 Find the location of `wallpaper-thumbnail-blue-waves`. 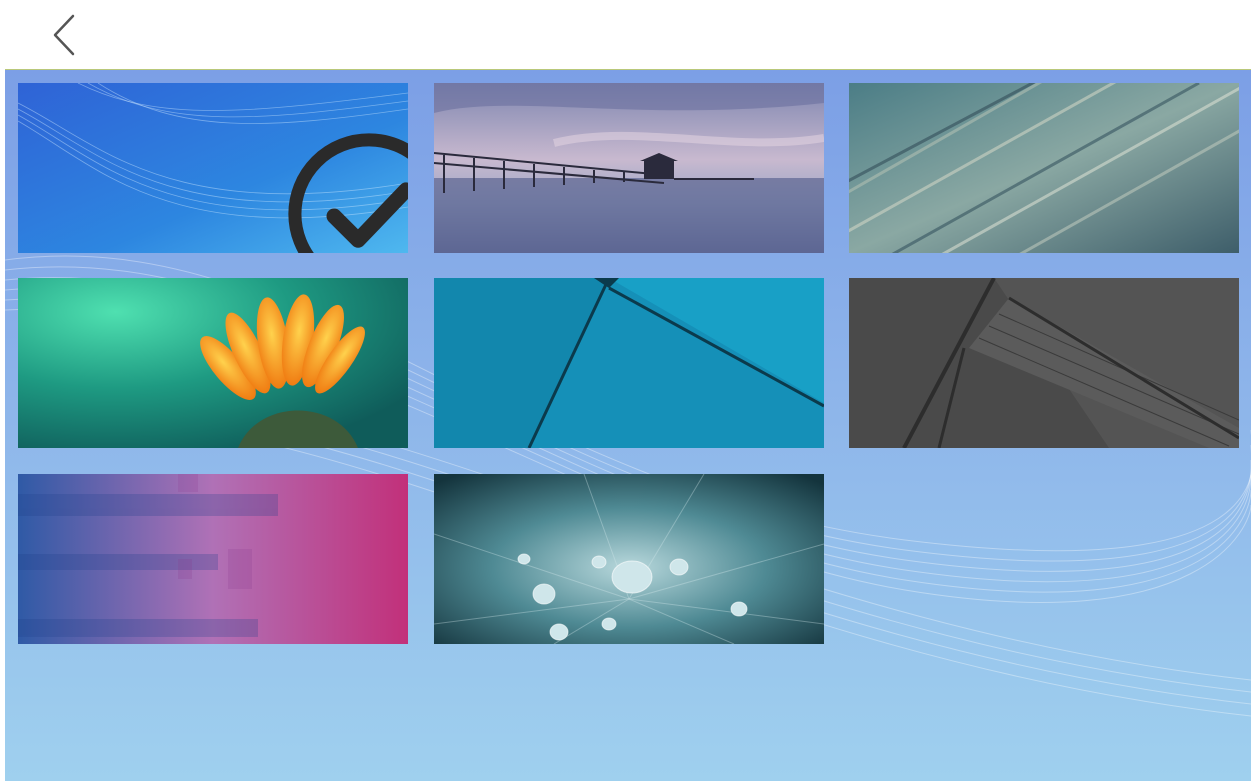

wallpaper-thumbnail-blue-waves is located at coordinates (213, 168).